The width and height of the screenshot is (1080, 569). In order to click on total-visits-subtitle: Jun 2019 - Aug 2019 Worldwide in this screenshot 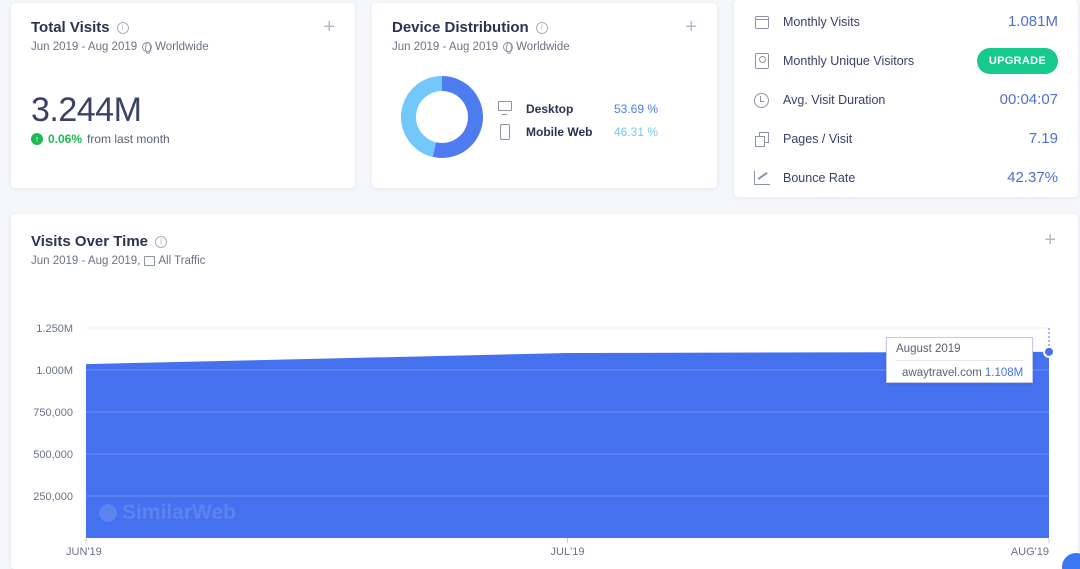, I will do `click(183, 47)`.